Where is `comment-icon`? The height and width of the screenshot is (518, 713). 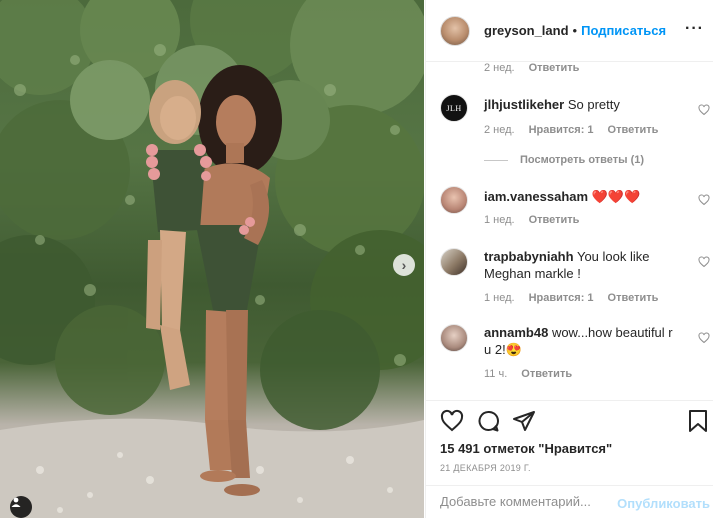
comment-icon is located at coordinates (488, 421).